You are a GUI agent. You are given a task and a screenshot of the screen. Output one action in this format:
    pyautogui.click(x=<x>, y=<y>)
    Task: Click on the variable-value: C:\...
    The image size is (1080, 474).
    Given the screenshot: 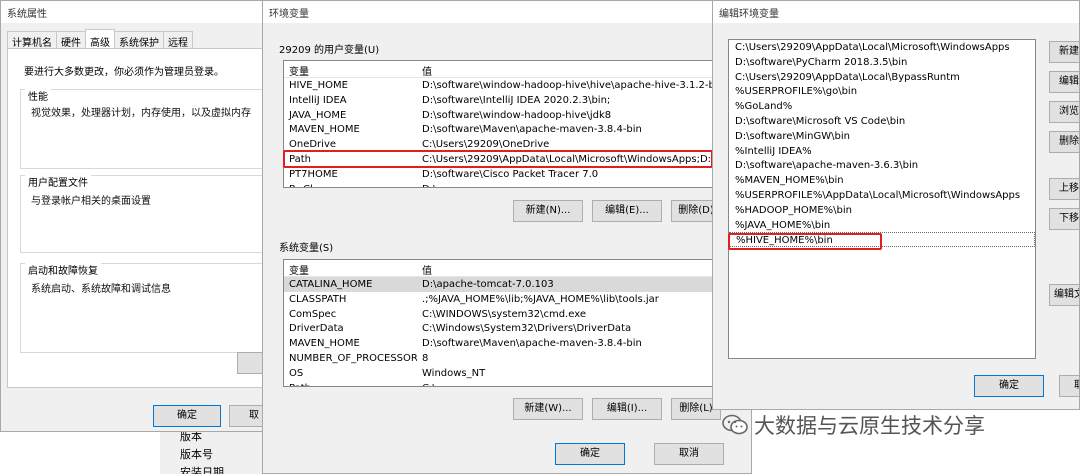 What is the action you would take?
    pyautogui.click(x=564, y=383)
    